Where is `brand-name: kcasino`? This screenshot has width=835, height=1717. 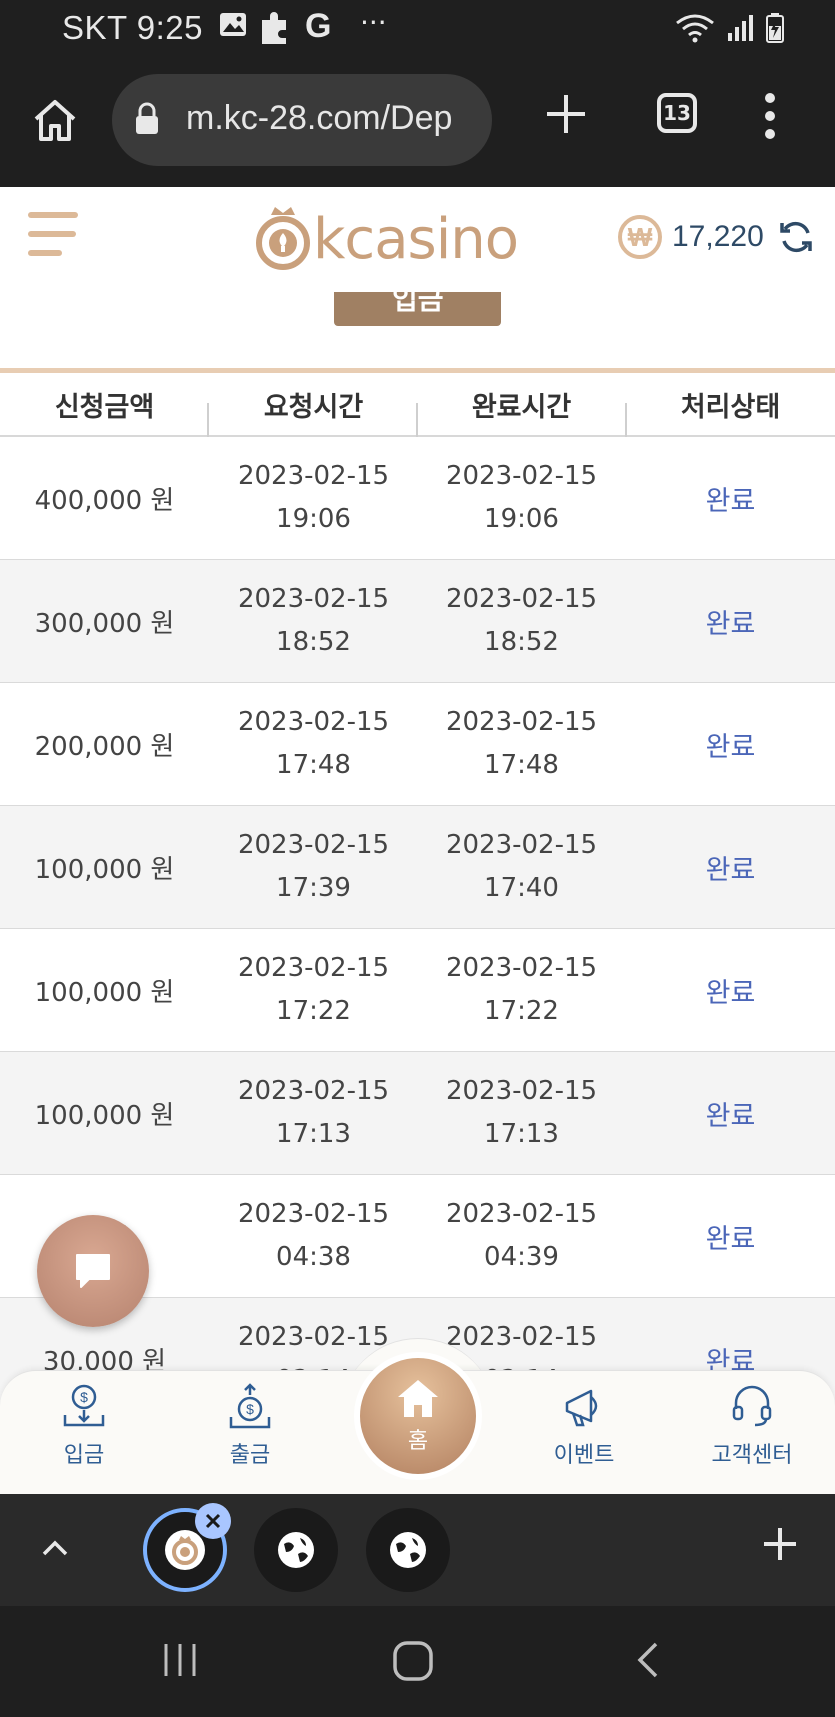
brand-name: kcasino is located at coordinates (416, 239).